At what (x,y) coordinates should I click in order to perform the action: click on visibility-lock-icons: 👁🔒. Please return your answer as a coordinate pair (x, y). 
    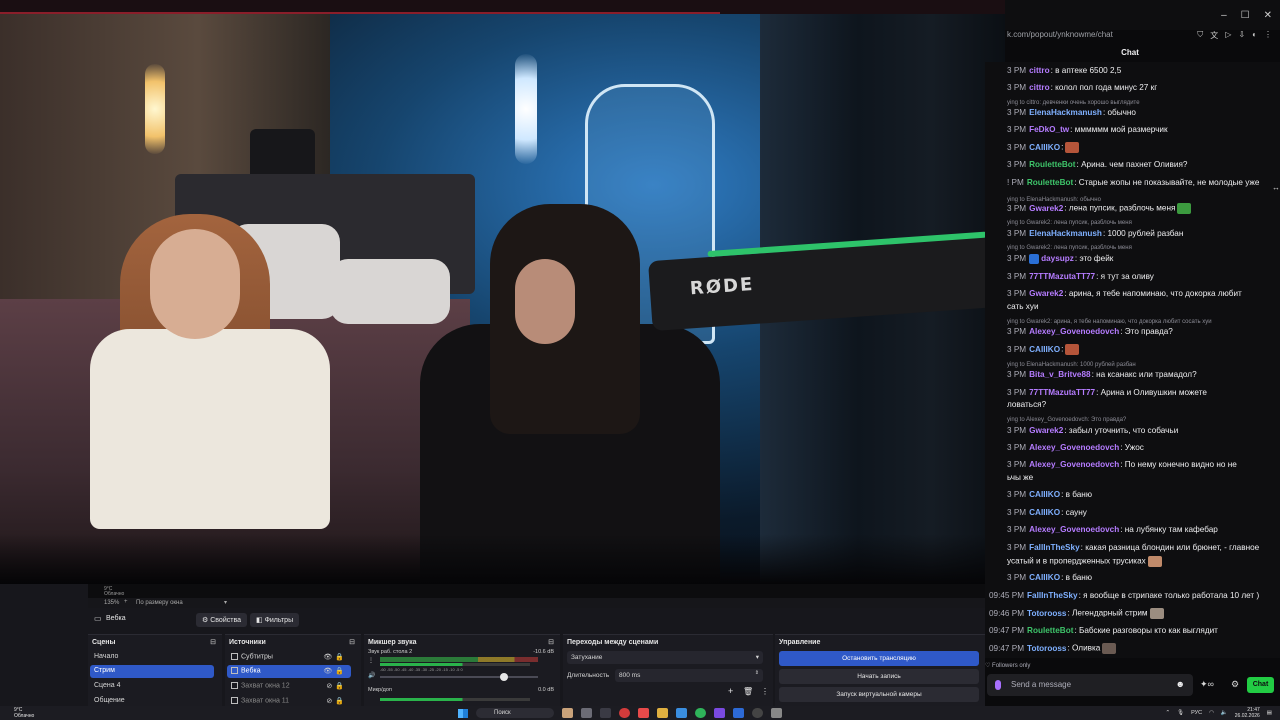
    Looking at the image, I should click on (335, 671).